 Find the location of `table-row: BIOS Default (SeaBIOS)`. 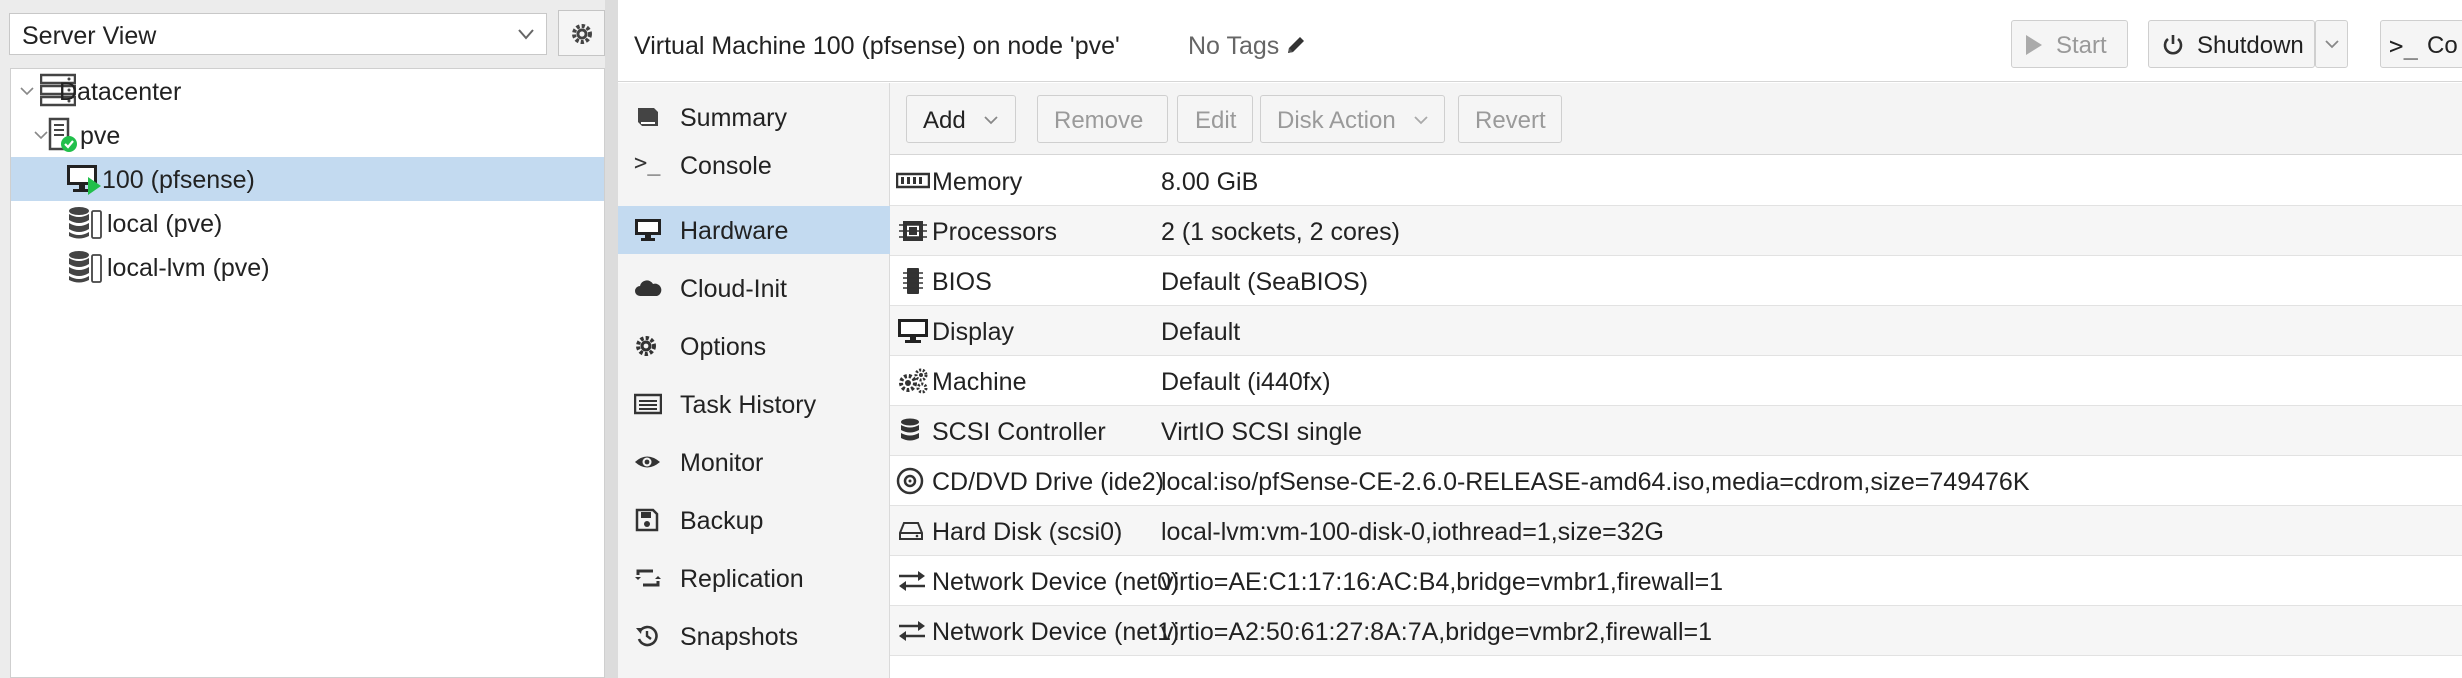

table-row: BIOS Default (SeaBIOS) is located at coordinates (1676, 281).